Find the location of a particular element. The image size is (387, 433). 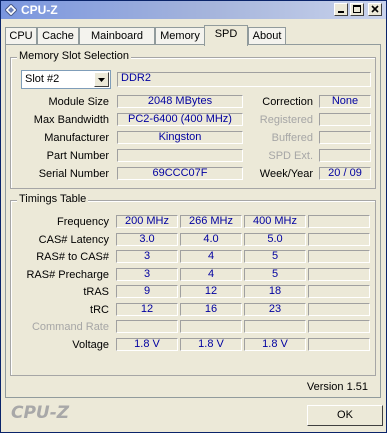

week-year-field: 20 / 09 is located at coordinates (345, 173).